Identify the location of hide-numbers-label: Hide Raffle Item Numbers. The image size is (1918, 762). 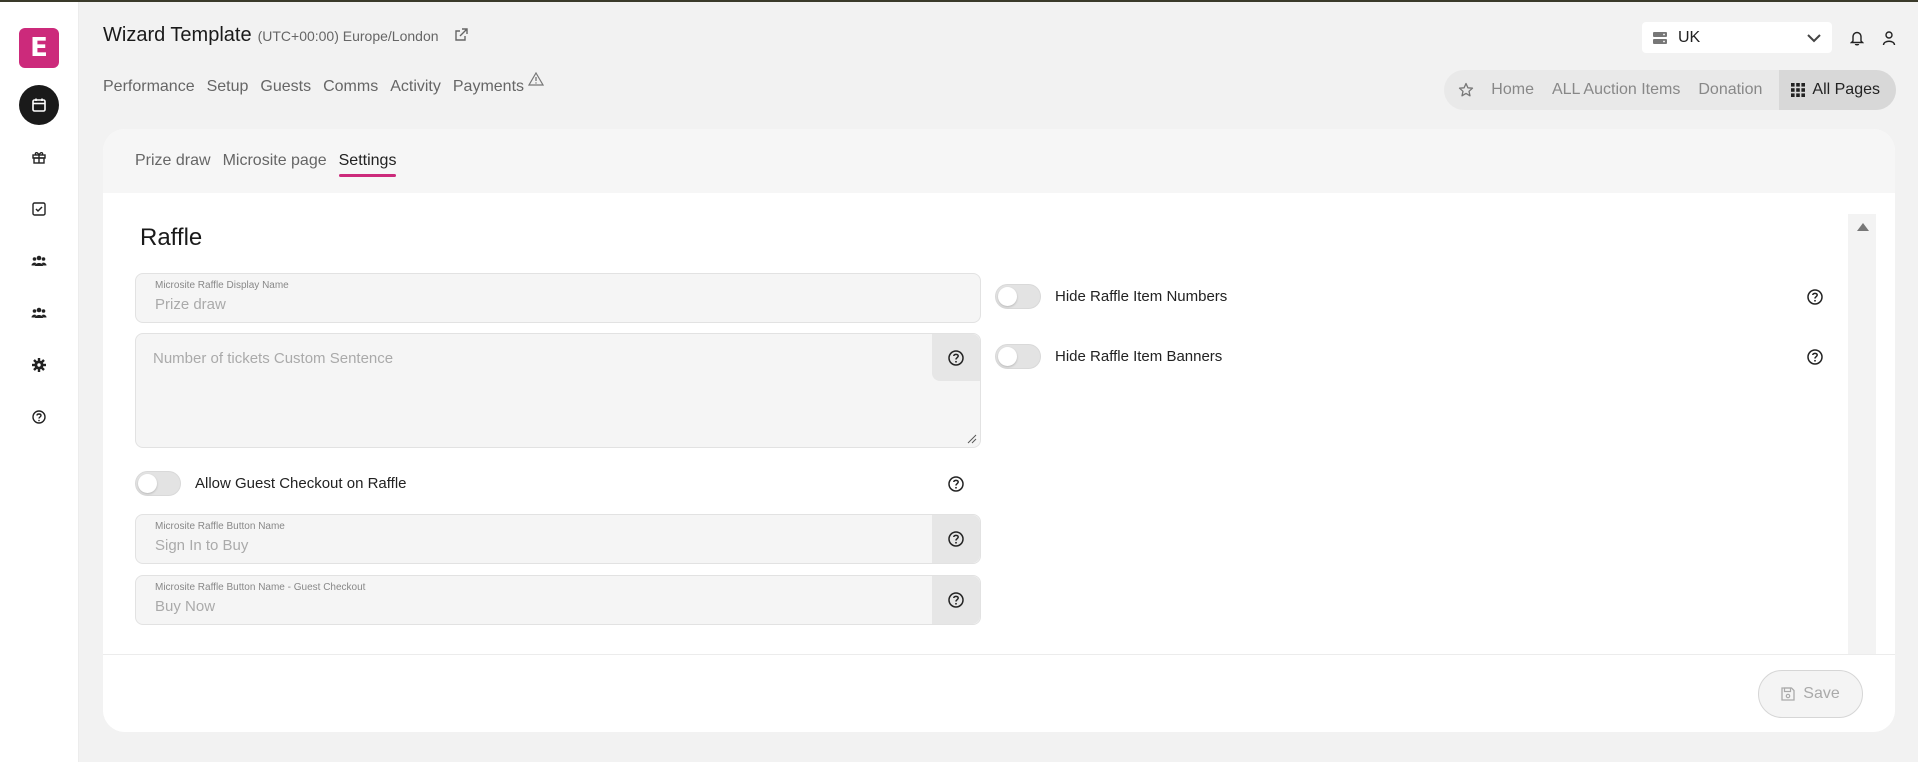
(1141, 296).